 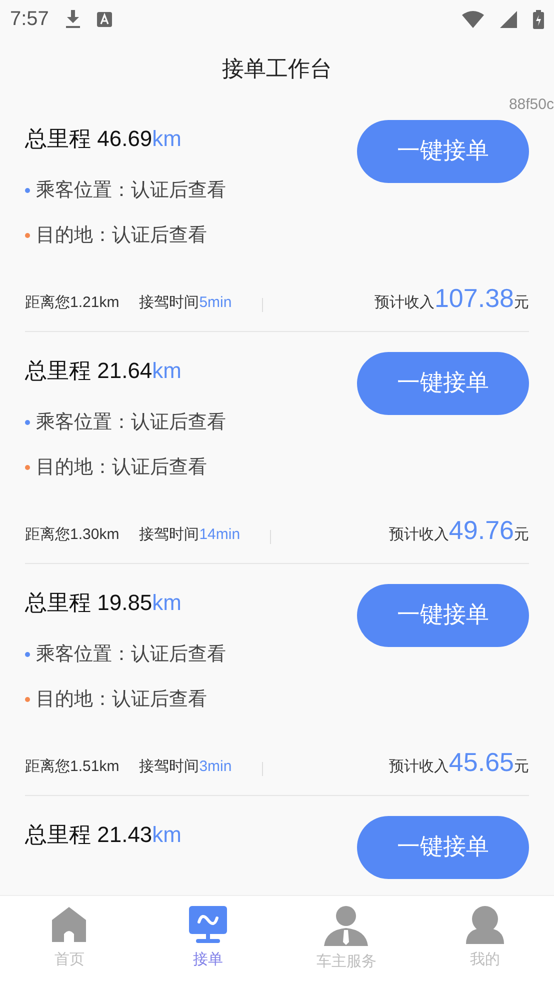 I want to click on pickup-time-text: 接驾时间3min, so click(x=185, y=766).